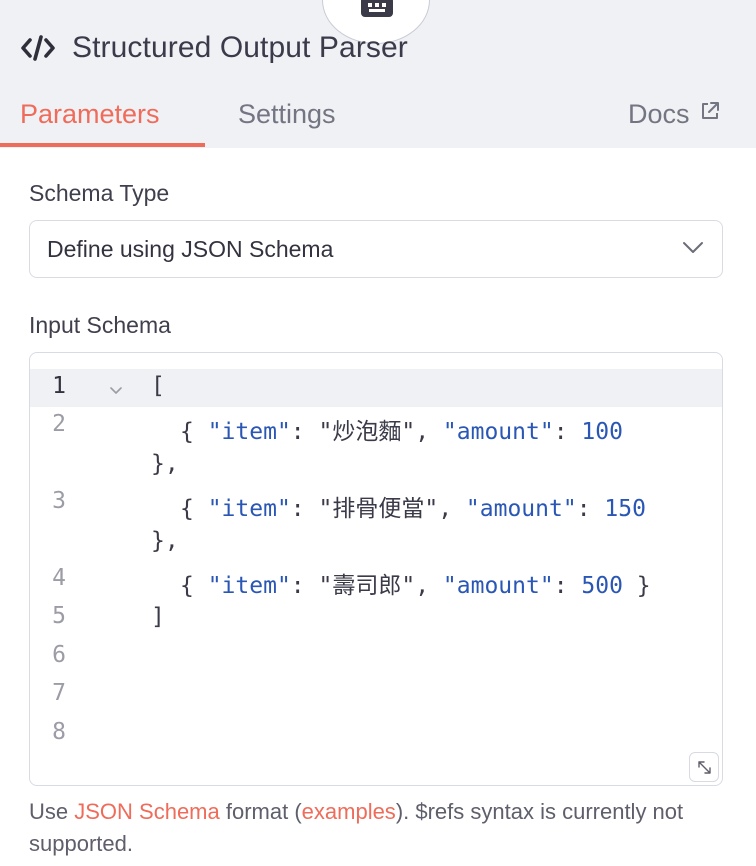 The image size is (756, 866). What do you see at coordinates (287, 114) in the screenshot?
I see `tab-settings: Settings` at bounding box center [287, 114].